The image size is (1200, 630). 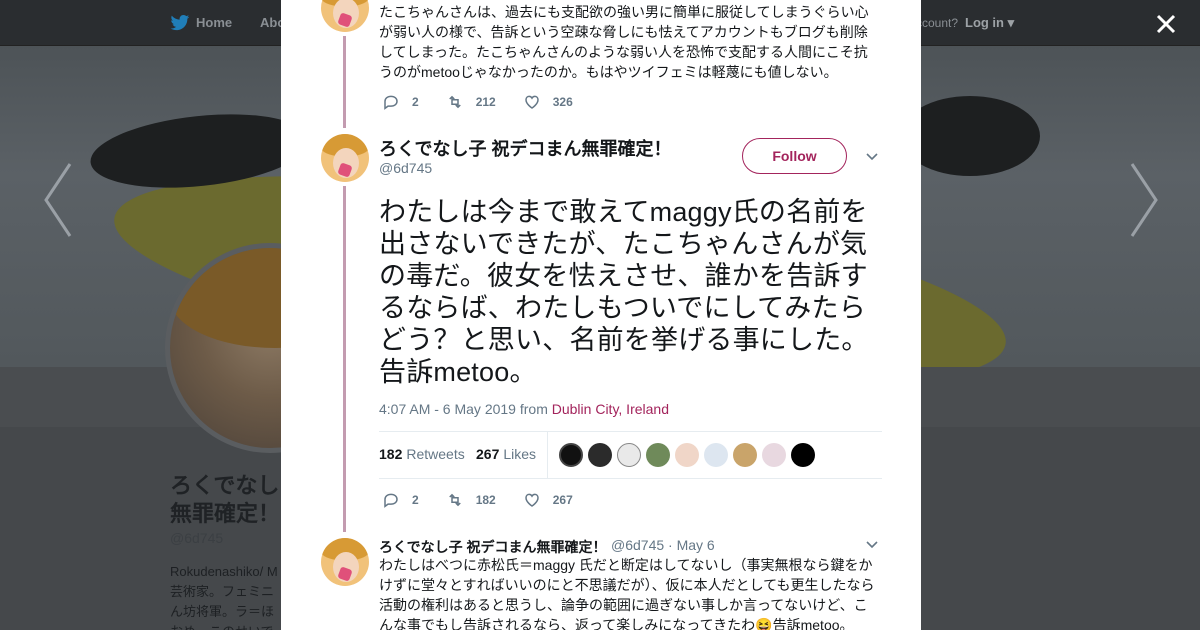 I want to click on location-link: Dublin City, Ireland, so click(x=610, y=409).